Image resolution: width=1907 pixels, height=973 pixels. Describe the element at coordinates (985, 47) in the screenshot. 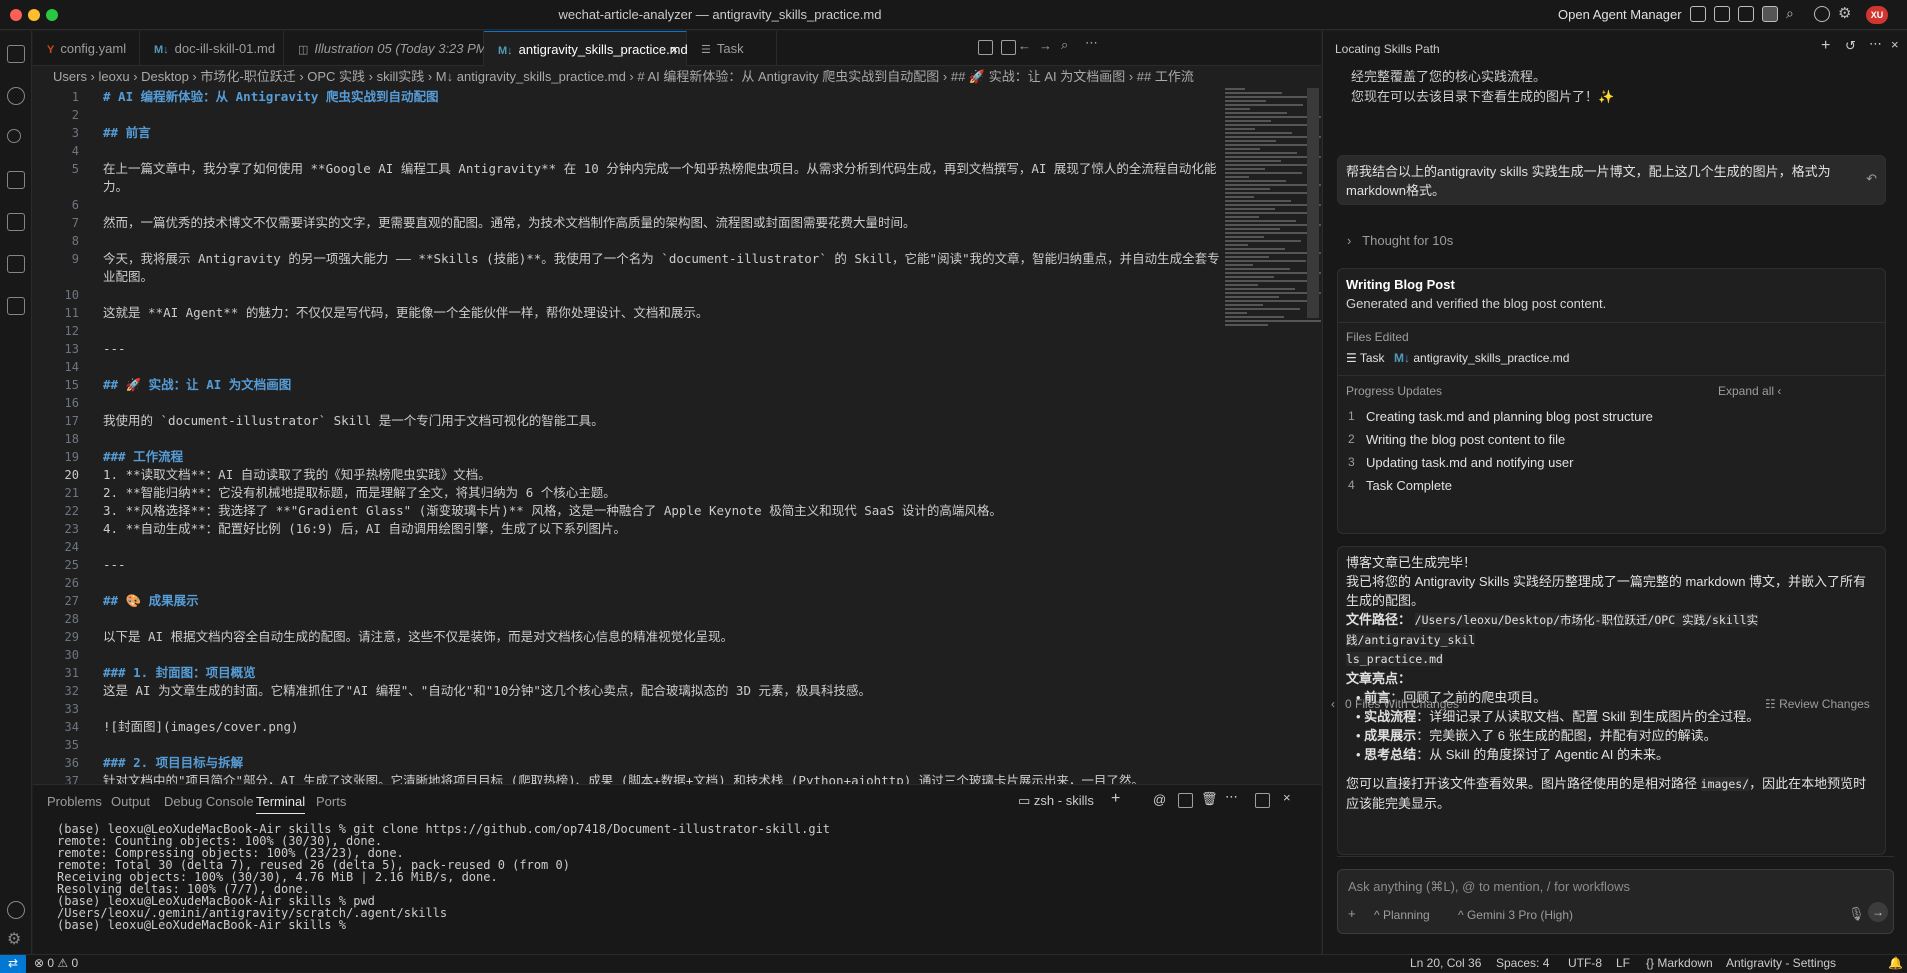

I see `open-preview-icon` at that location.